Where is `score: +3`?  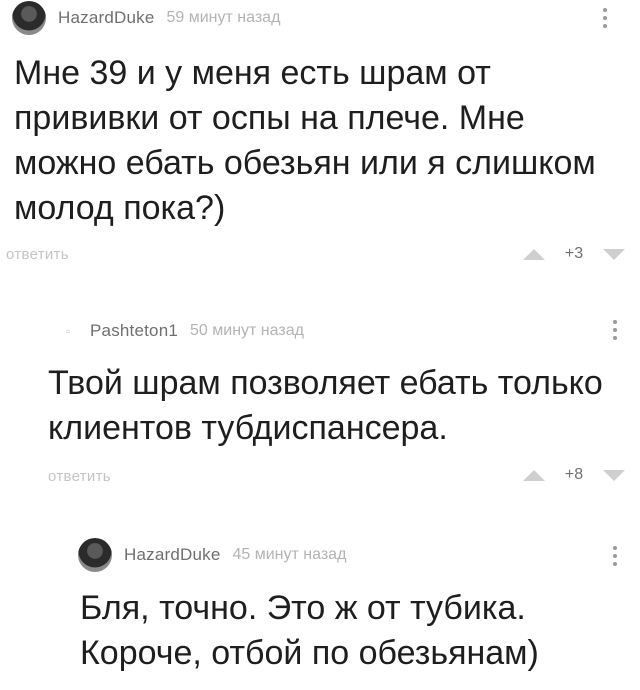
score: +3 is located at coordinates (574, 253).